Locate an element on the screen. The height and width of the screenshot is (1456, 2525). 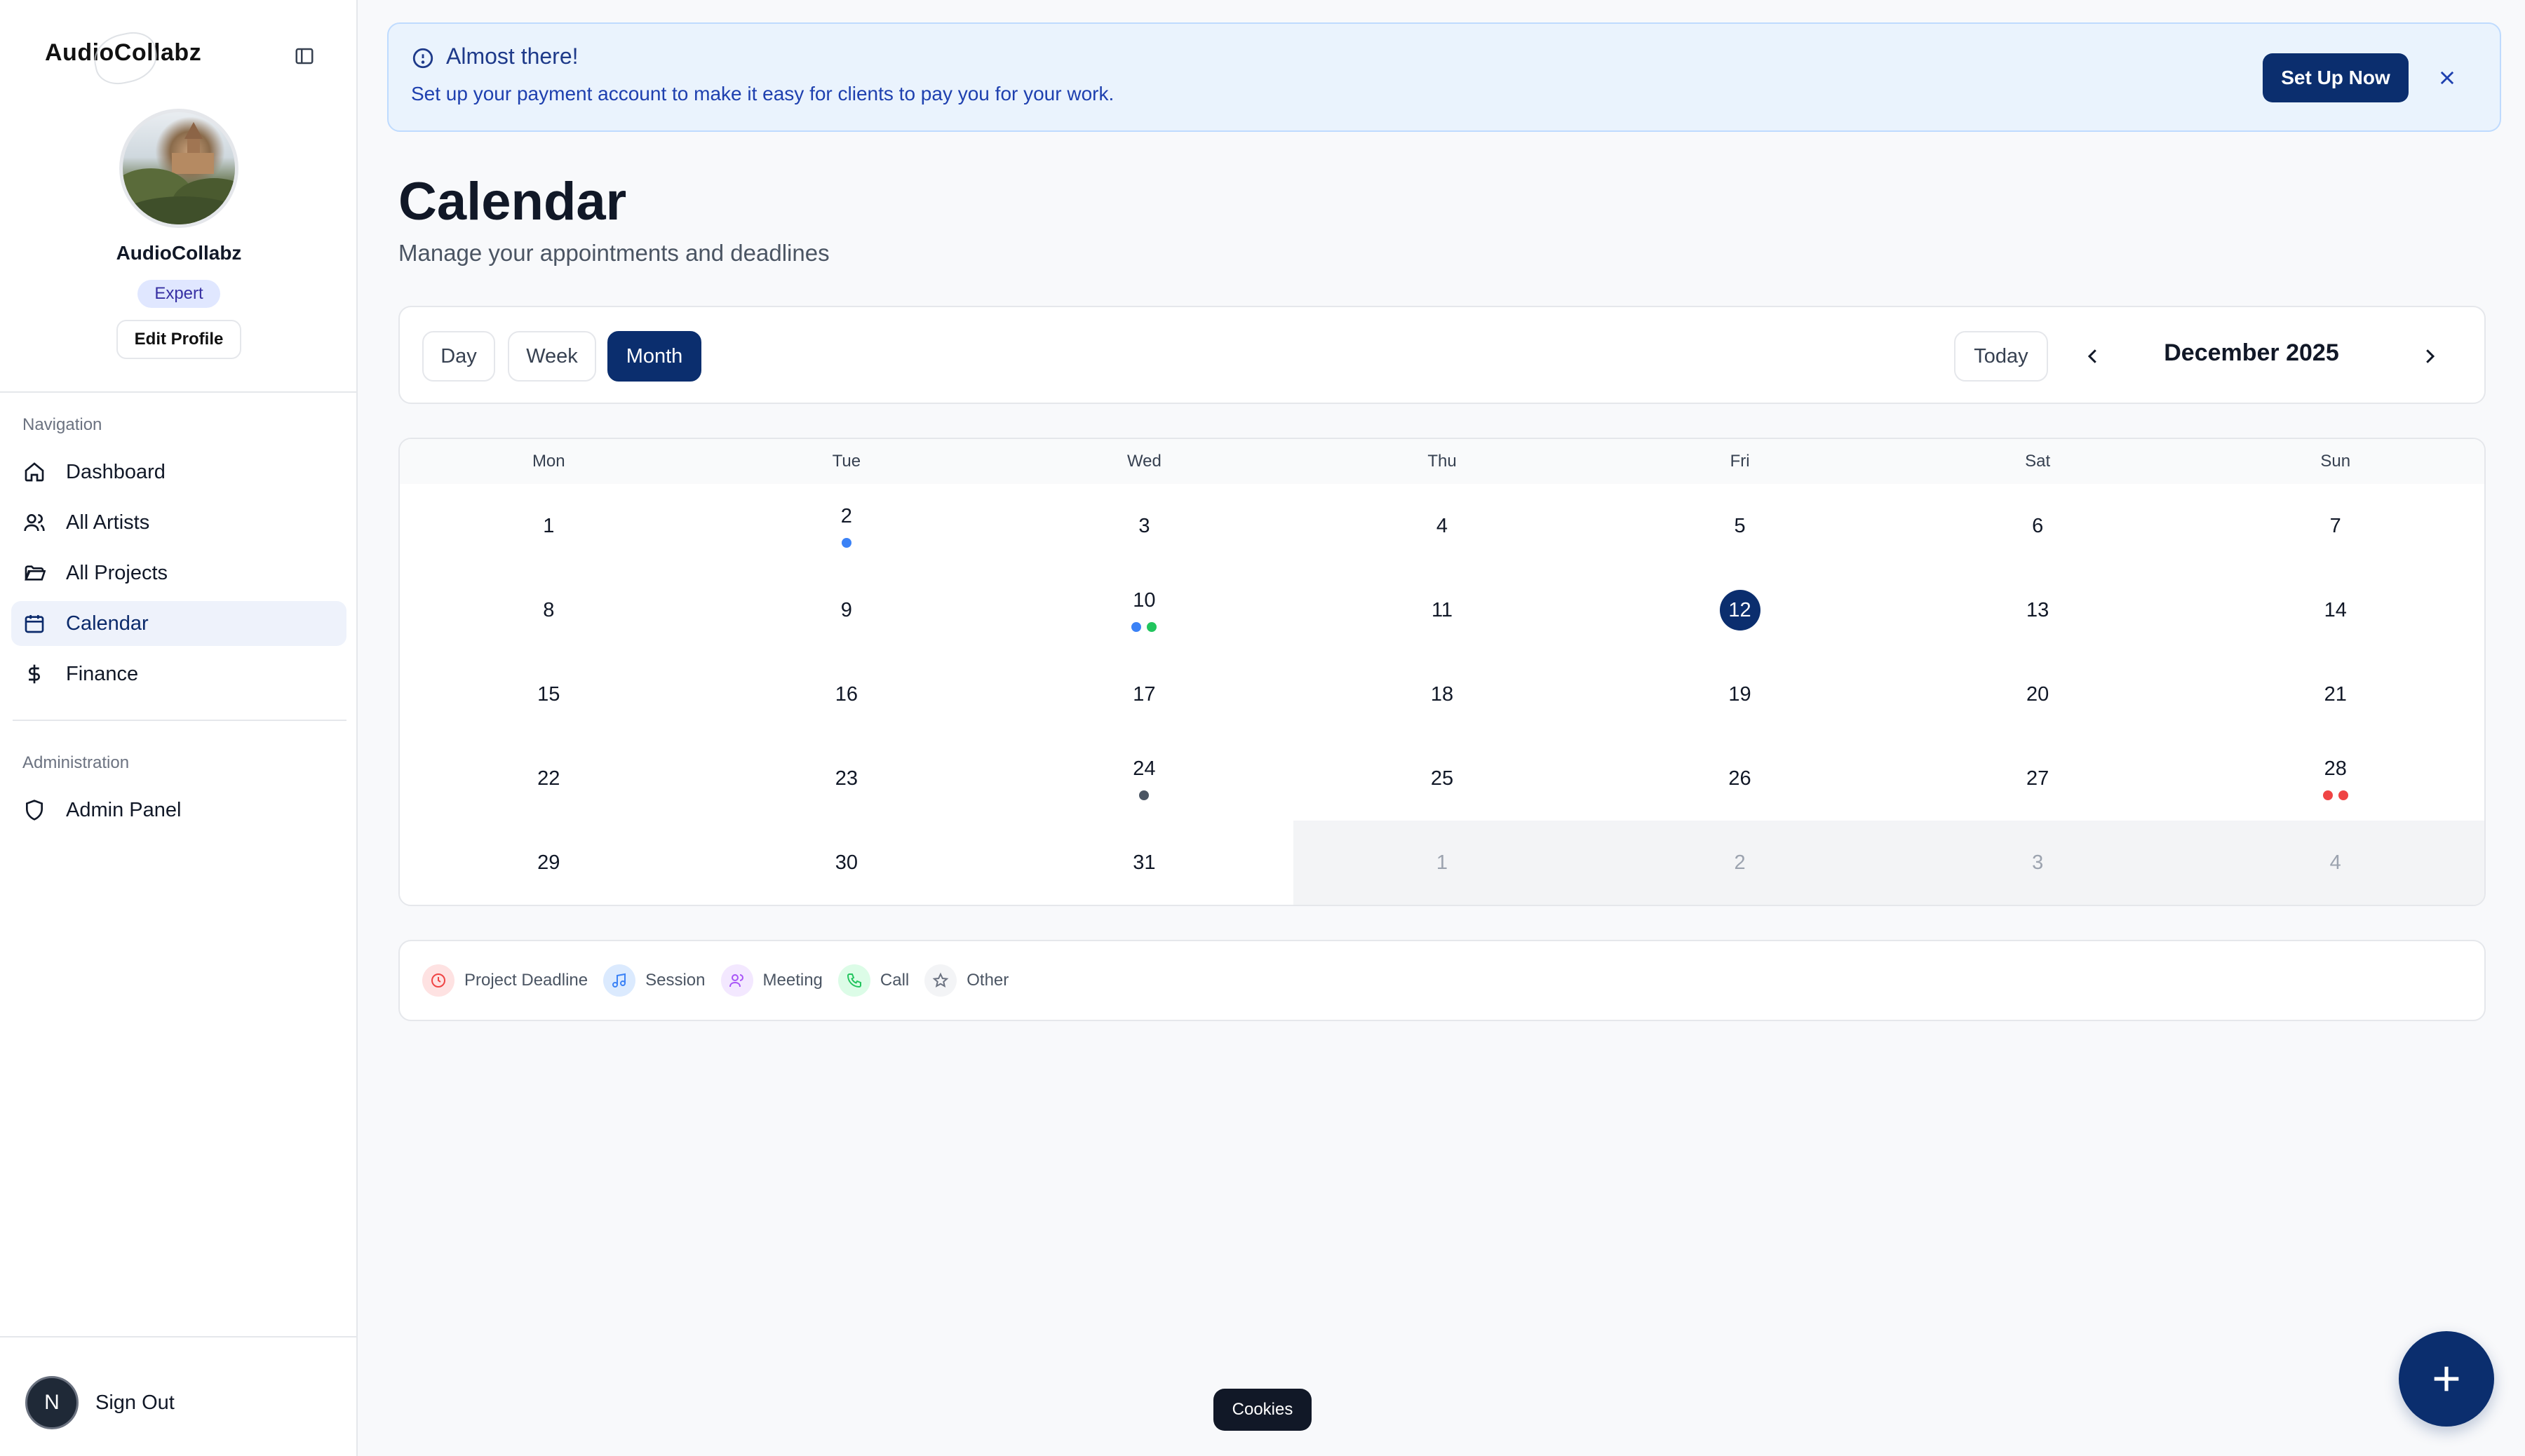
legend-project-deadline: Project Deadline is located at coordinates (505, 980).